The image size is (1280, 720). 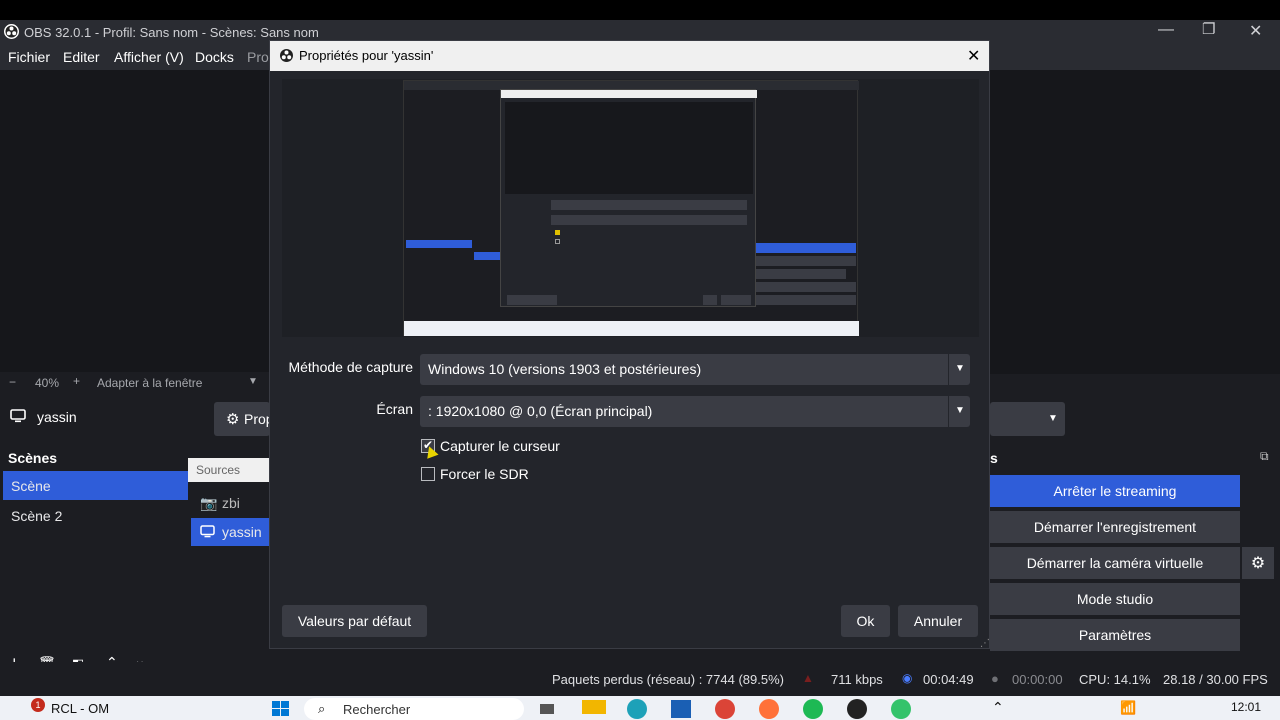 I want to click on firefox-icon, so click(x=769, y=709).